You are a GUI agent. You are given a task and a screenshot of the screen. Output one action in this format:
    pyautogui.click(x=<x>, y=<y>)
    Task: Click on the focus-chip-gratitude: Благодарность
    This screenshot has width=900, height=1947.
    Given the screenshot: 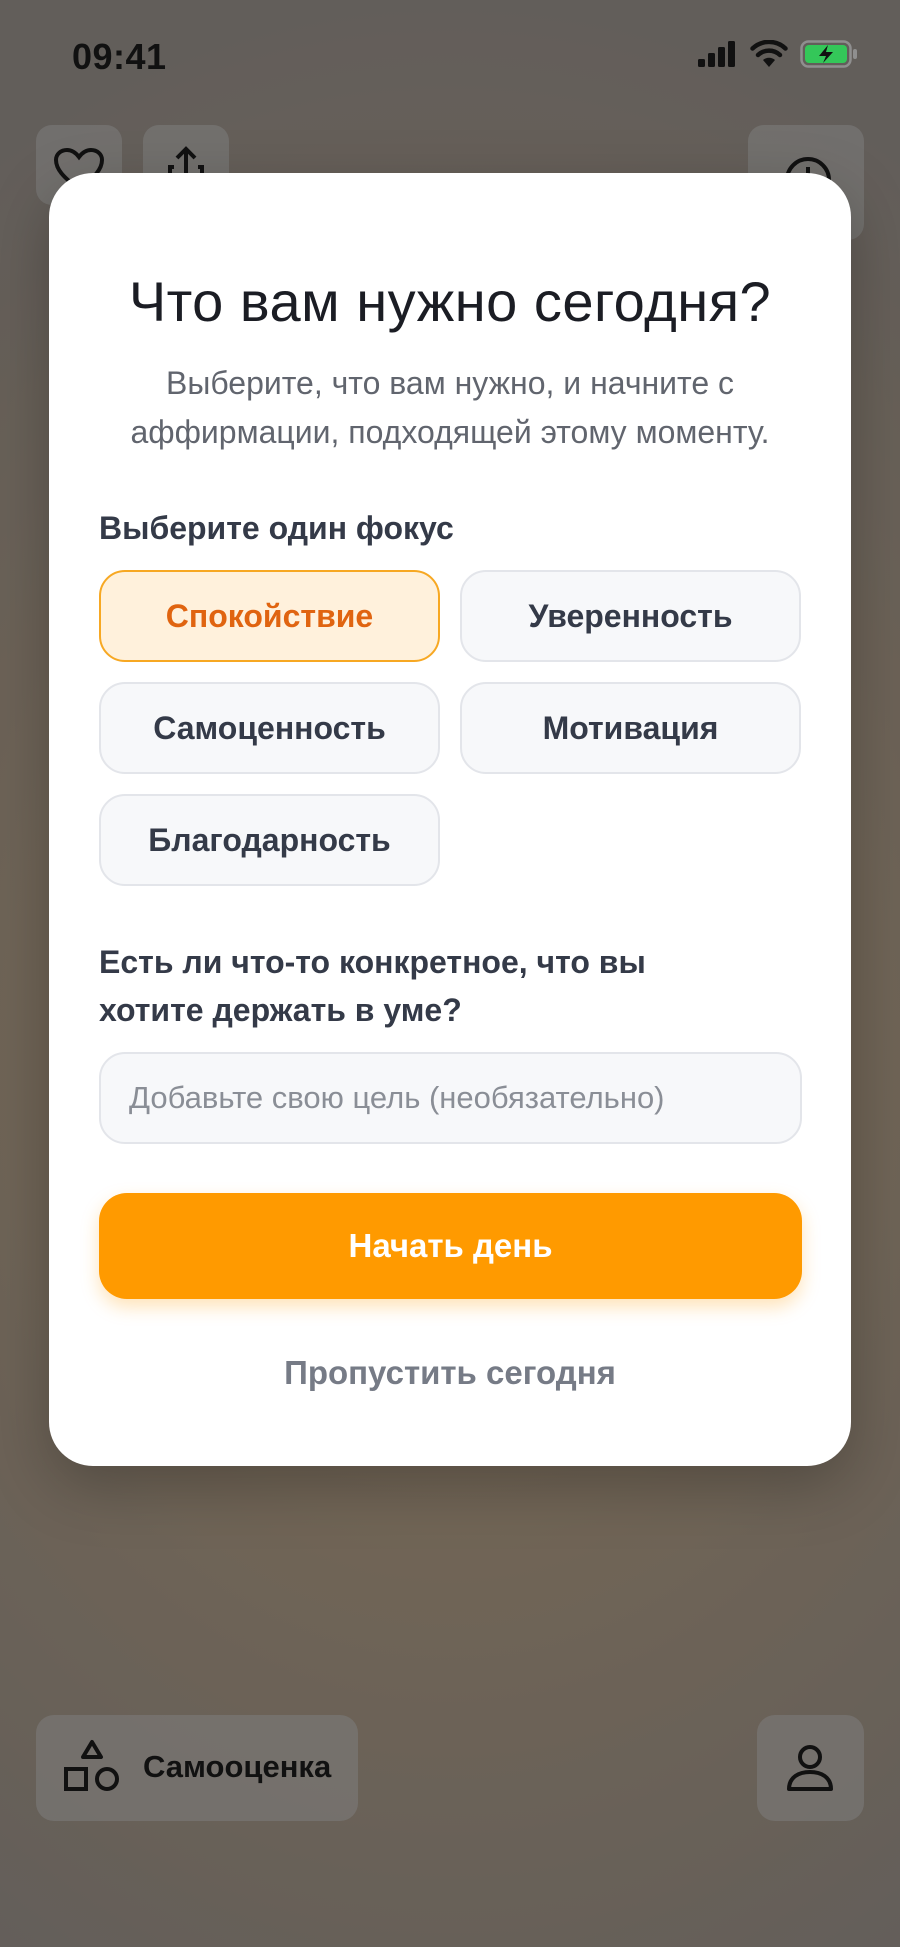 What is the action you would take?
    pyautogui.click(x=269, y=840)
    